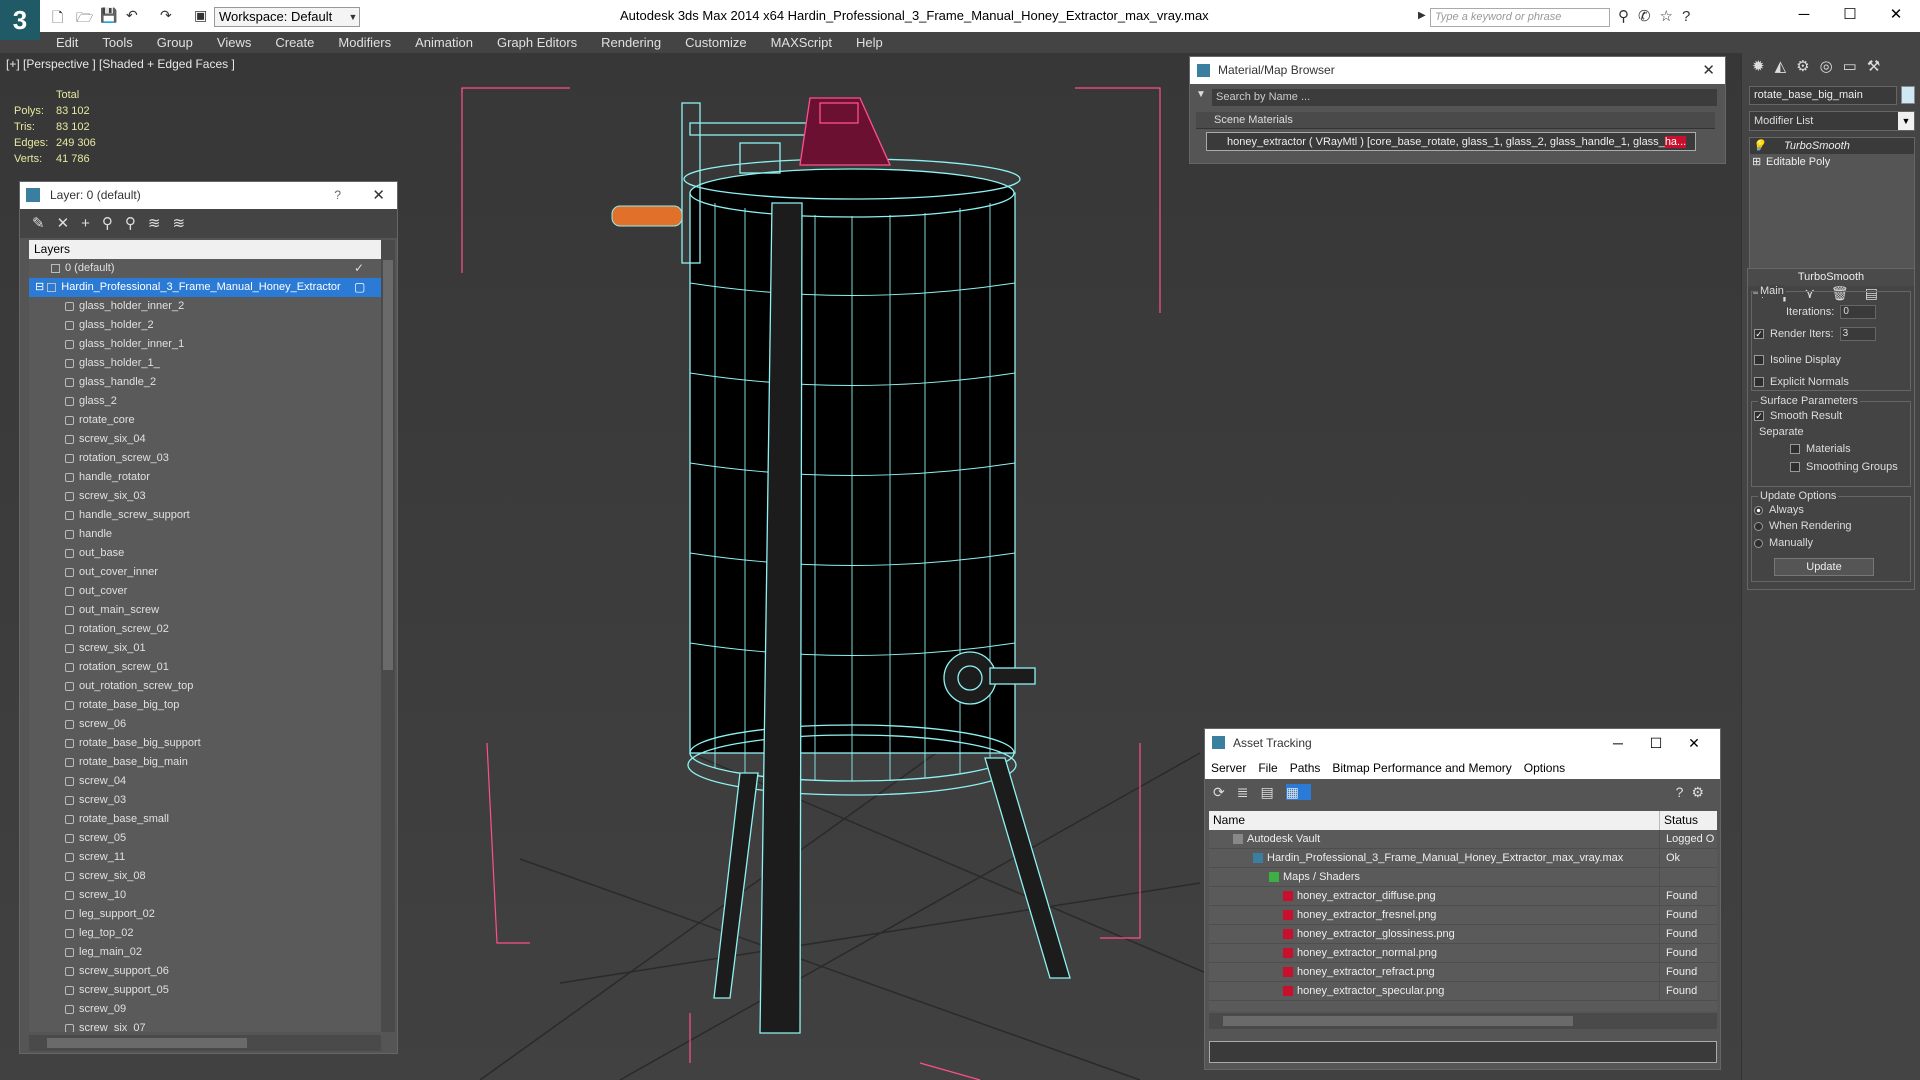 This screenshot has width=1920, height=1080. What do you see at coordinates (205, 762) in the screenshot?
I see `layer-object-row: rotate_base_big_main` at bounding box center [205, 762].